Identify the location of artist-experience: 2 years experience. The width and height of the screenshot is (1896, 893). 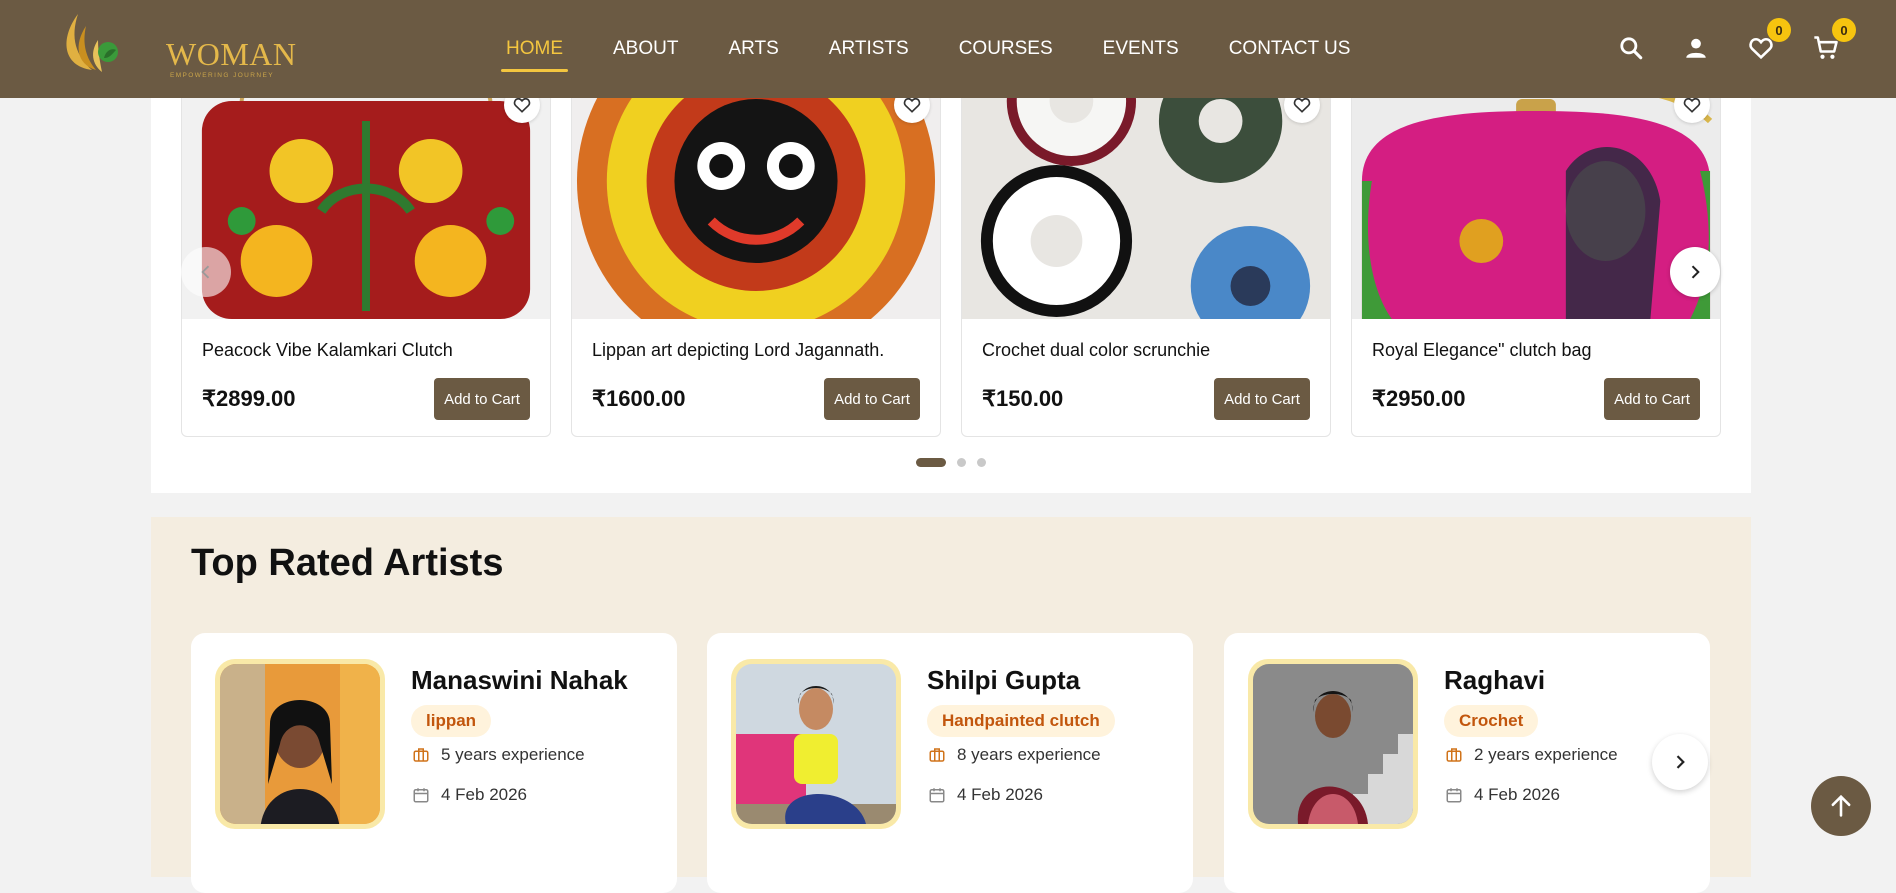
(1531, 755).